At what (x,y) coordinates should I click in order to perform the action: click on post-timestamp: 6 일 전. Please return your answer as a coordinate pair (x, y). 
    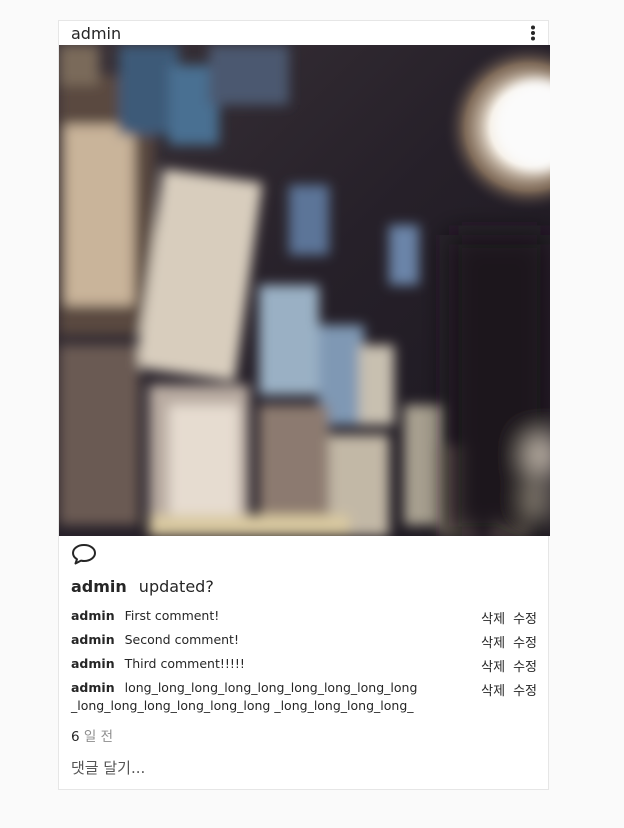
    Looking at the image, I should click on (92, 735).